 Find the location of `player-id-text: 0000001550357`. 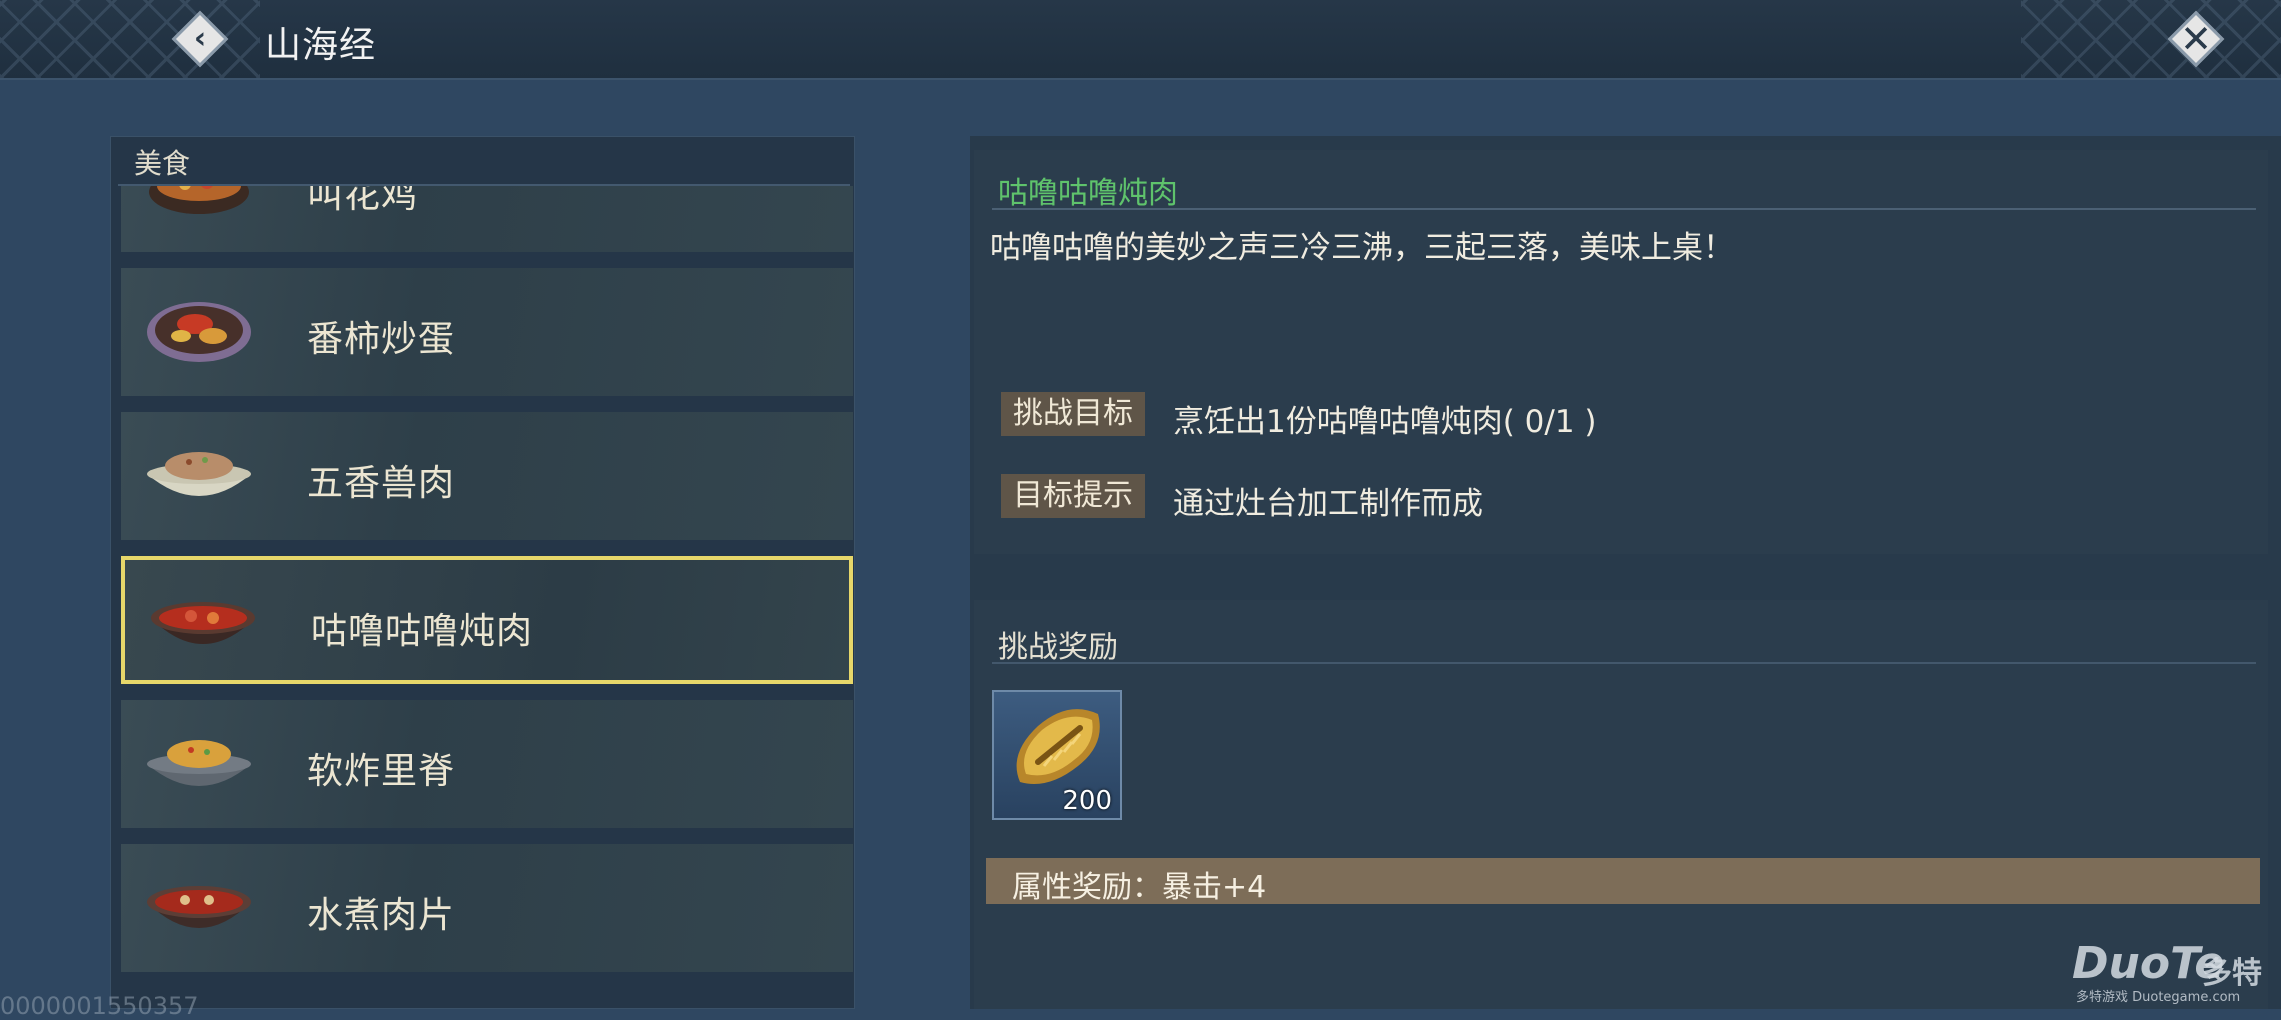

player-id-text: 0000001550357 is located at coordinates (99, 1006).